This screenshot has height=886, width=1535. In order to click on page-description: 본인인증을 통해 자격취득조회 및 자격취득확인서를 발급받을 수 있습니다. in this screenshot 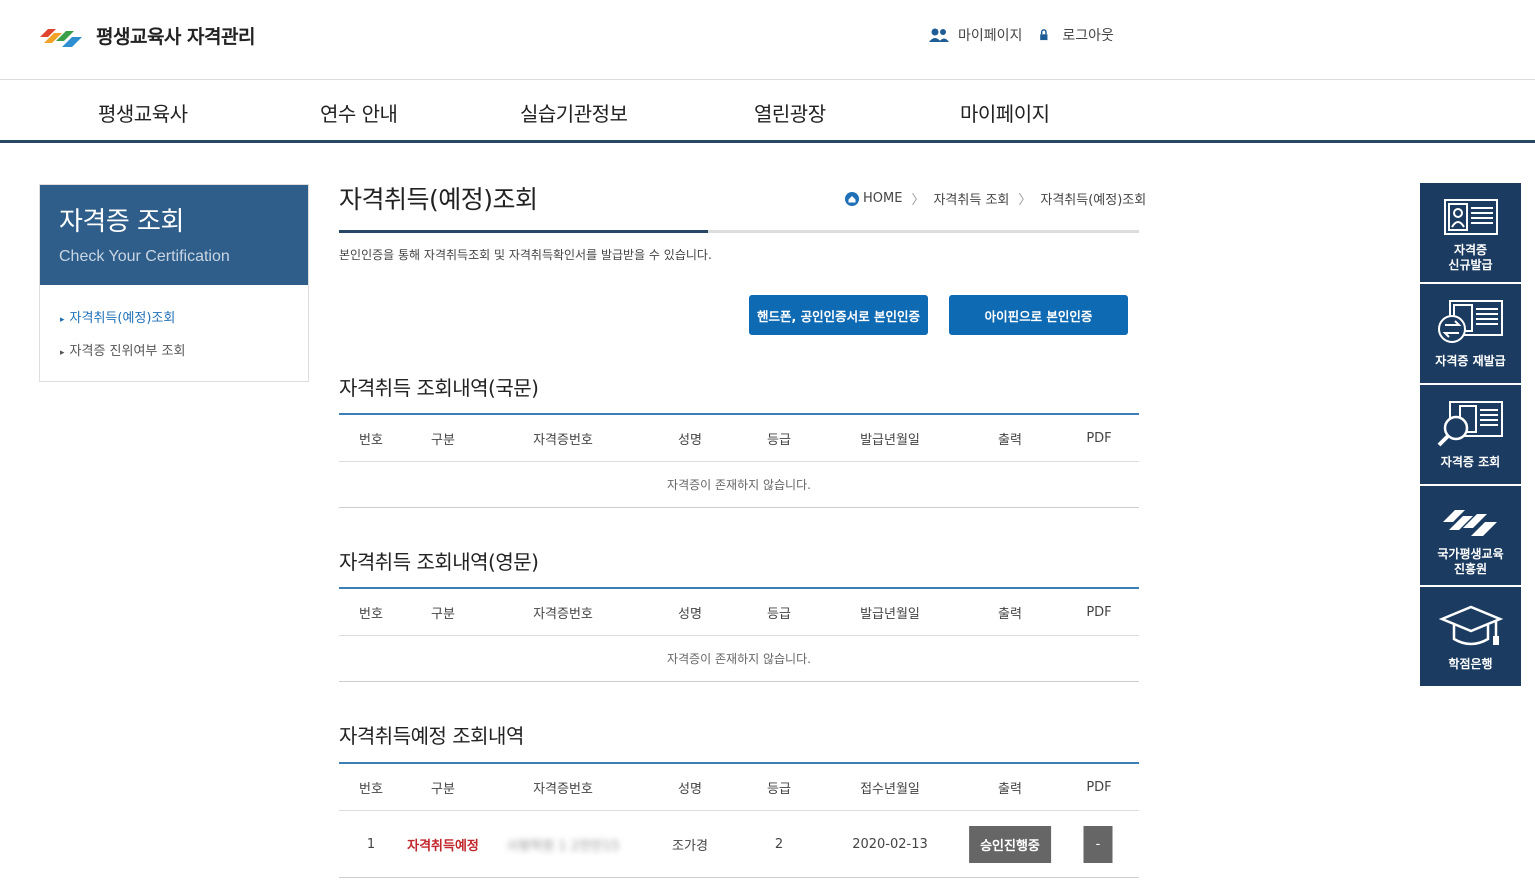, I will do `click(525, 255)`.